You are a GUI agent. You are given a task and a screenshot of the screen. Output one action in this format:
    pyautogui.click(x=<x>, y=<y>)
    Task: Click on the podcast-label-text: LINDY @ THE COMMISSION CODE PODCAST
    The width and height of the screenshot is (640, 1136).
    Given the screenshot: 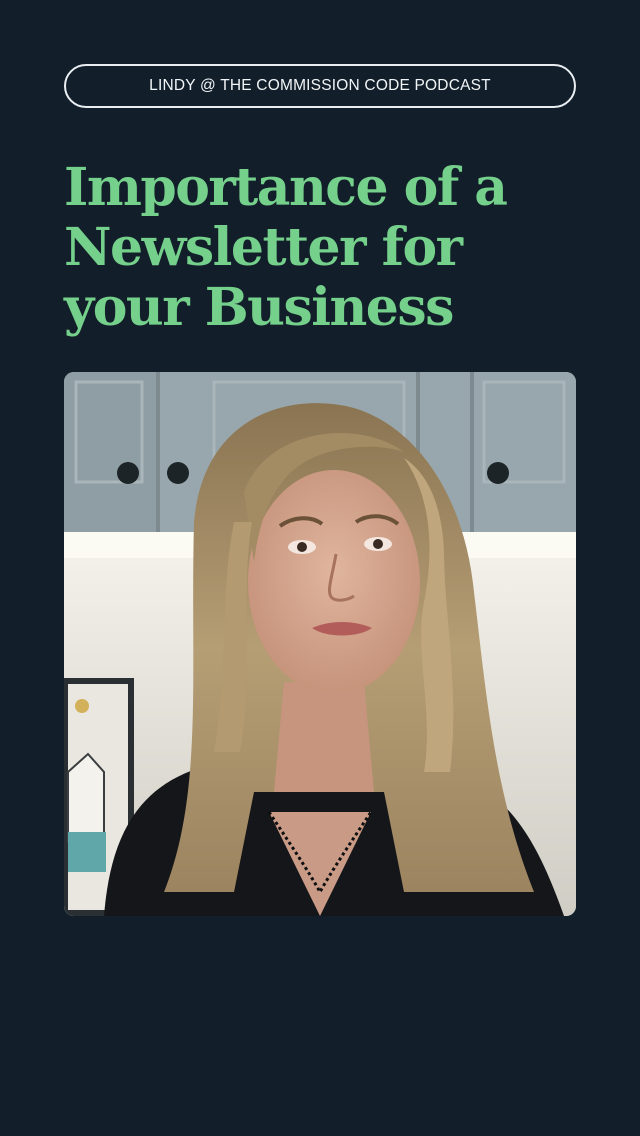 What is the action you would take?
    pyautogui.click(x=320, y=85)
    